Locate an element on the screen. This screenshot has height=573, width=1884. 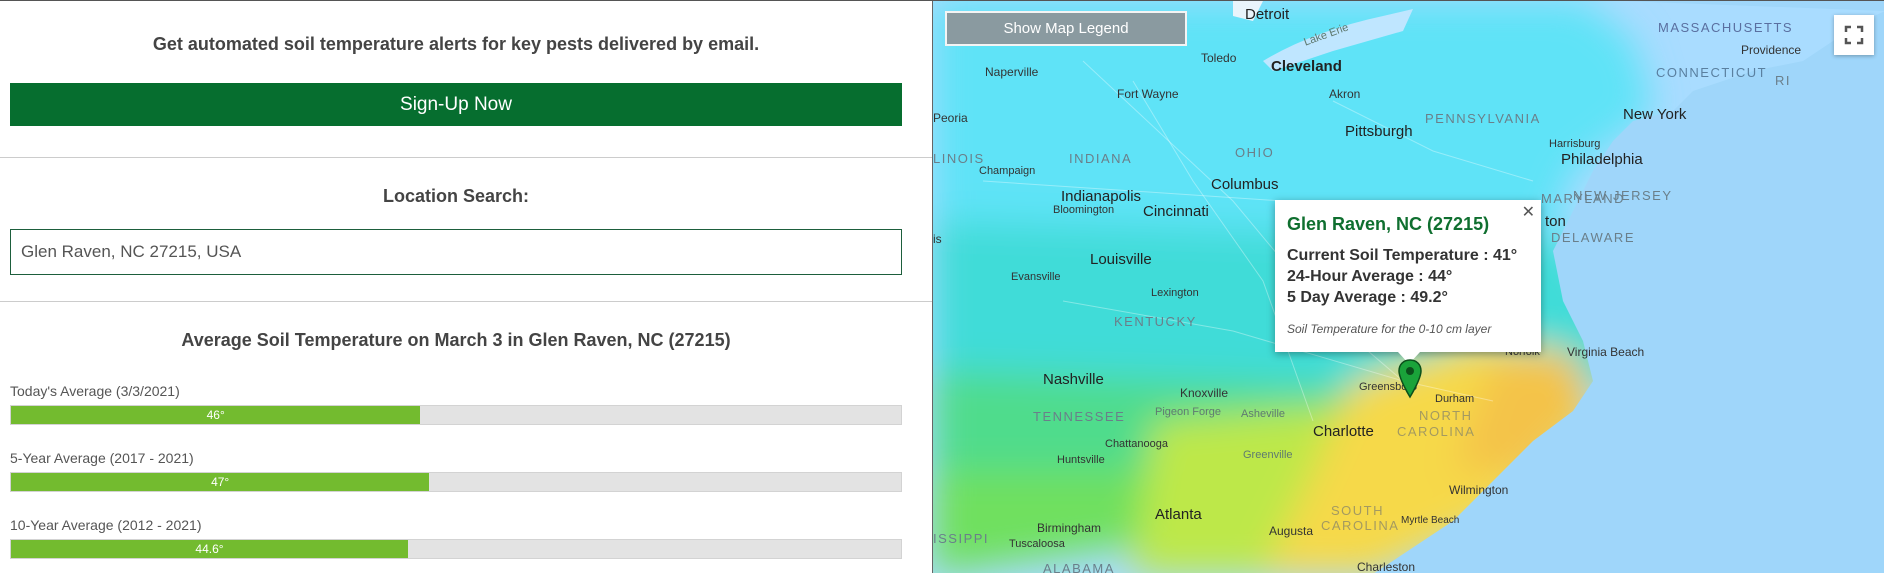
ten-year-average-fill: 44.6° is located at coordinates (209, 549).